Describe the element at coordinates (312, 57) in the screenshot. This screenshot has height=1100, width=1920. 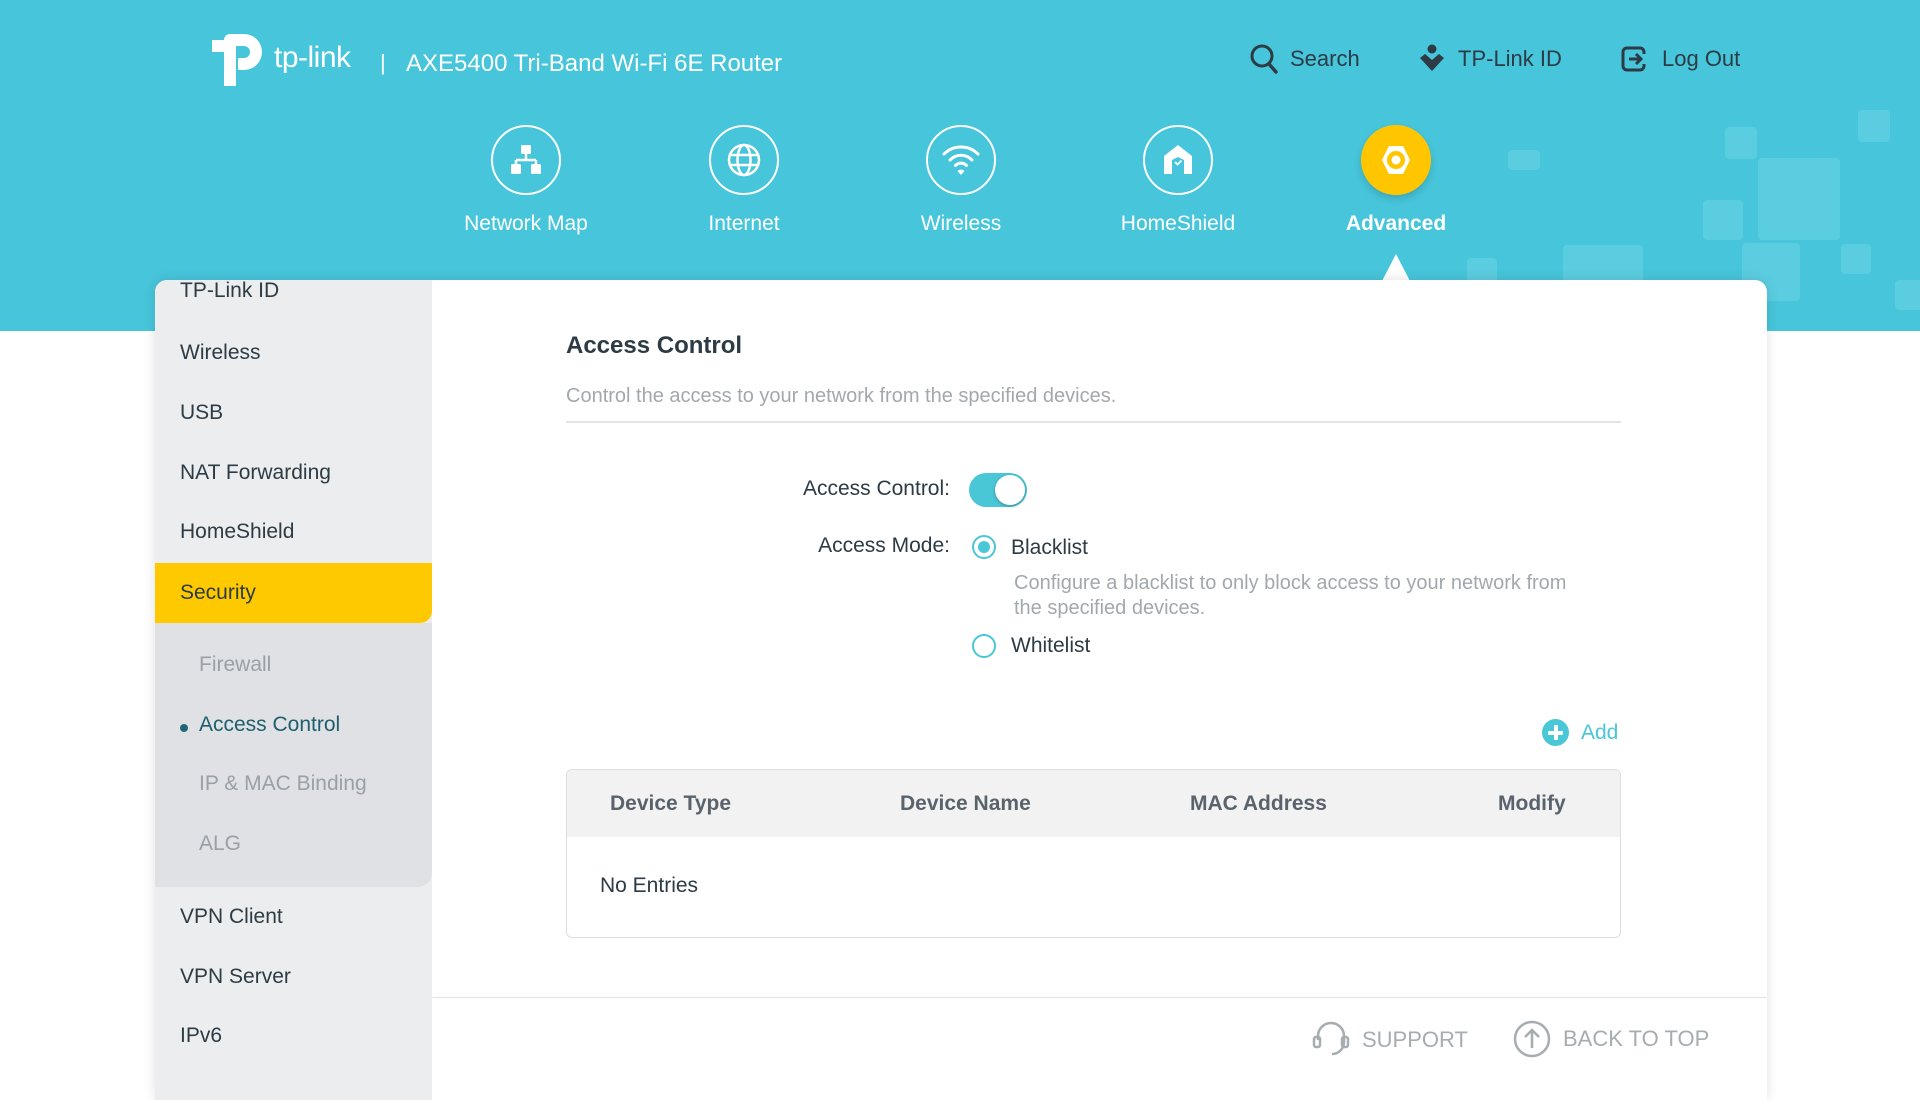
I see `logo-text: tp-link` at that location.